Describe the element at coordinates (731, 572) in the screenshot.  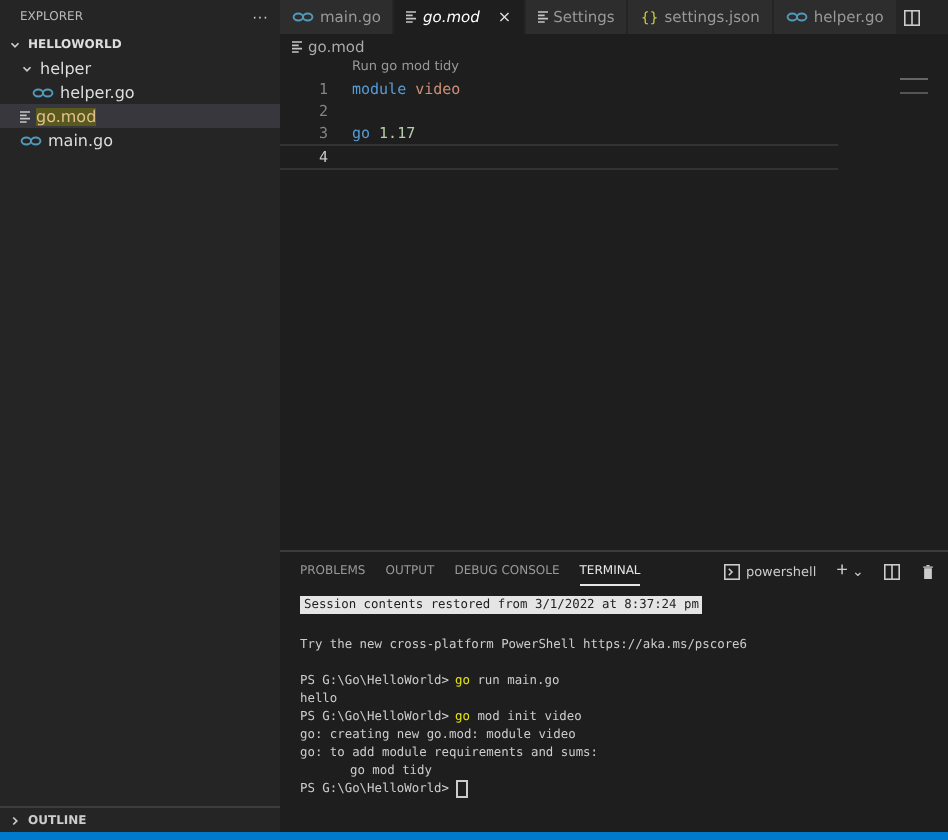
I see `terminal-icon` at that location.